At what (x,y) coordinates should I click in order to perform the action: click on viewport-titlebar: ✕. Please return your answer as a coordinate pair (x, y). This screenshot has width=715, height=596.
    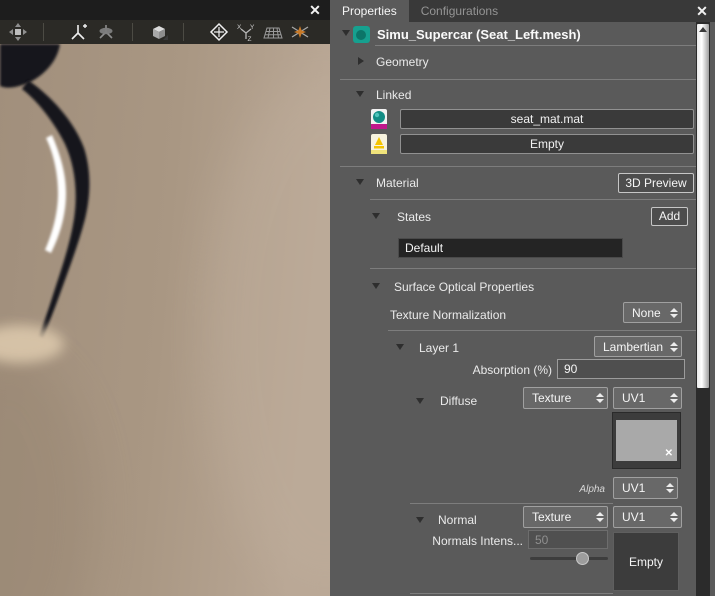
    Looking at the image, I should click on (165, 10).